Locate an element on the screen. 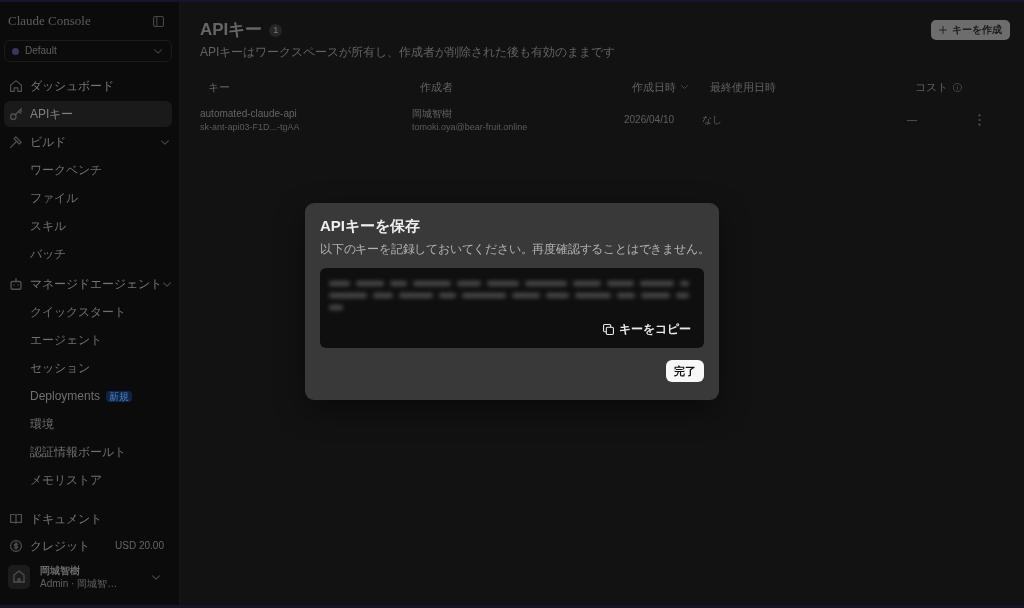 This screenshot has height=608, width=1024. nav-subitem: 環境 is located at coordinates (88, 424).